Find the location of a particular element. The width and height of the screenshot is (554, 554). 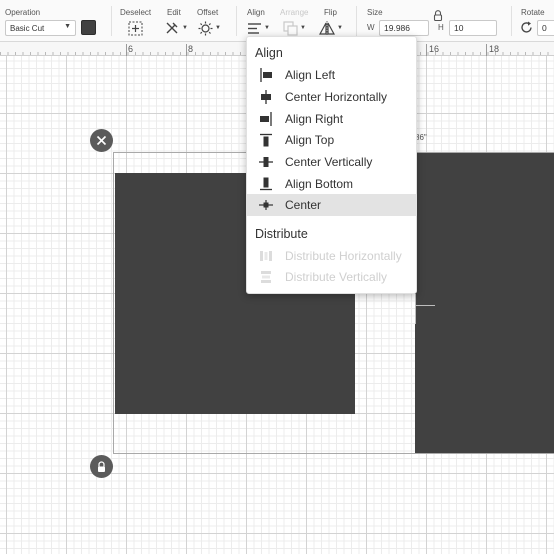

align-bottom-option: Align Bottom is located at coordinates (332, 184).